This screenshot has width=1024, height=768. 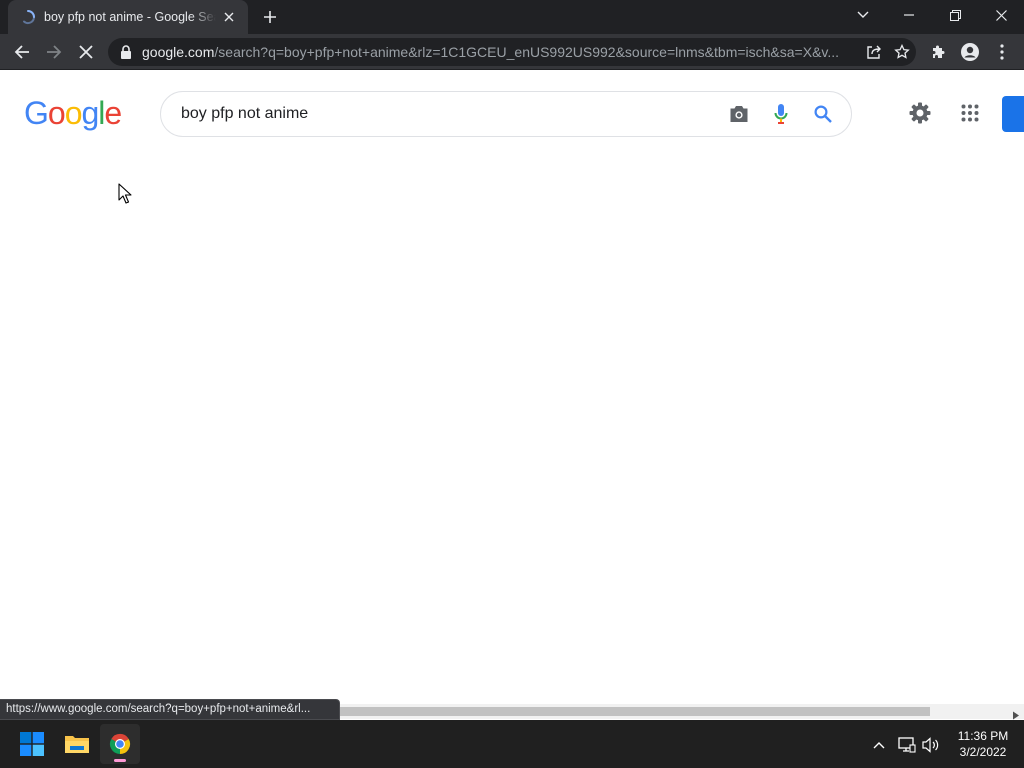 I want to click on chrome-taskbar-icon, so click(x=120, y=744).